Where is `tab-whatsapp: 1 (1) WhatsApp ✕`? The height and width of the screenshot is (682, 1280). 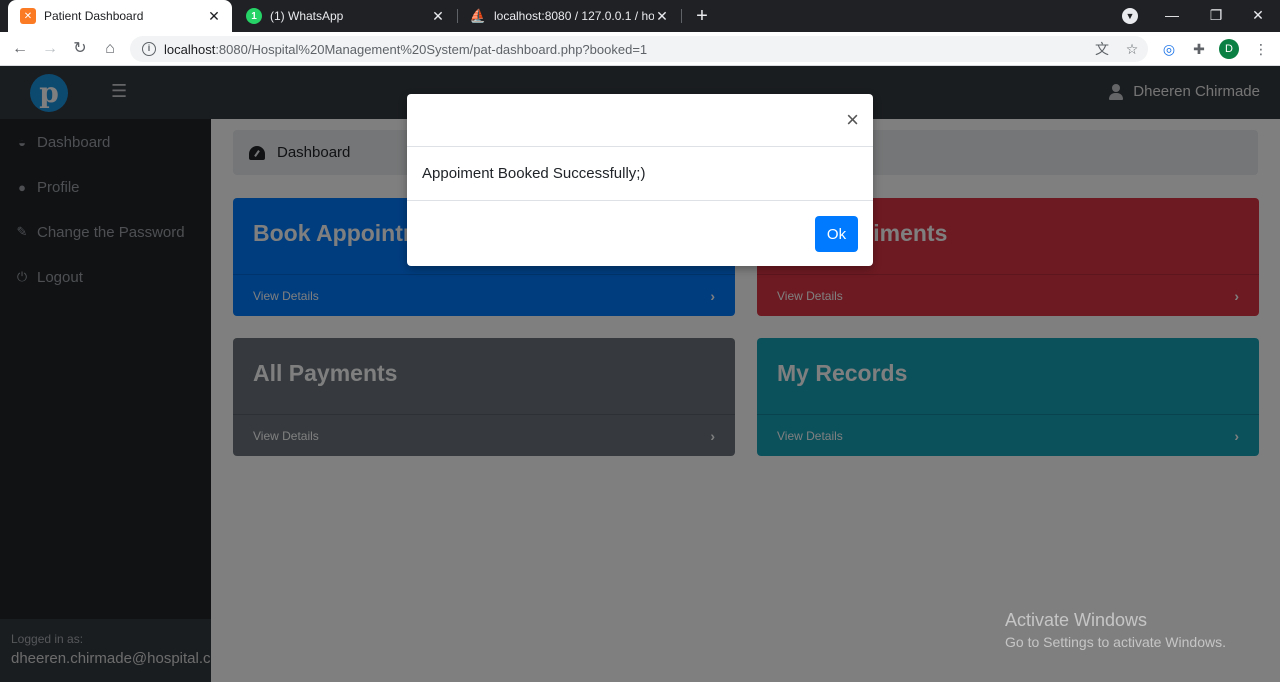 tab-whatsapp: 1 (1) WhatsApp ✕ is located at coordinates (345, 16).